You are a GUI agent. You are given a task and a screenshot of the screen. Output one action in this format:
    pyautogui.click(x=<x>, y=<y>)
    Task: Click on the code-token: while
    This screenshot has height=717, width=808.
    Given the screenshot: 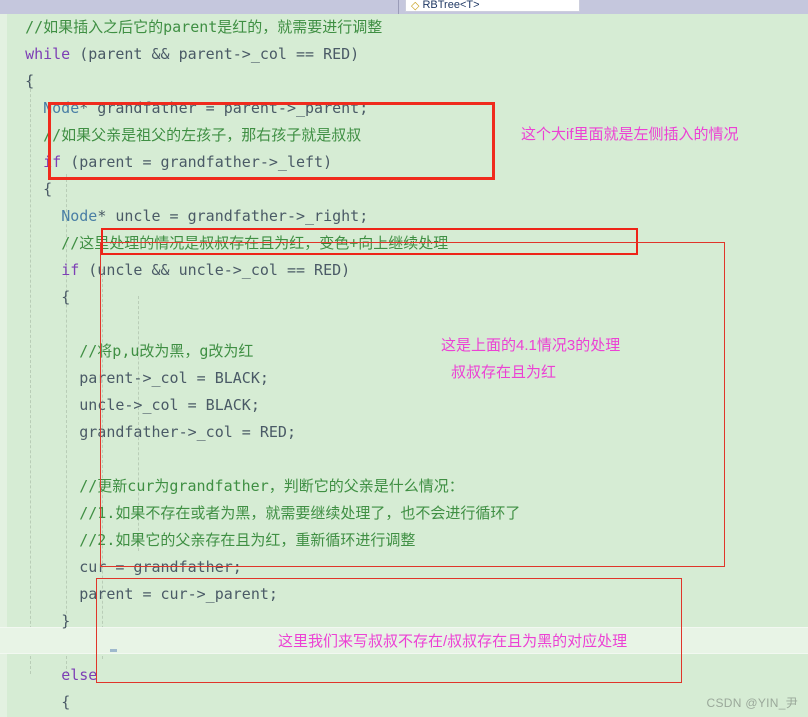 What is the action you would take?
    pyautogui.click(x=48, y=54)
    